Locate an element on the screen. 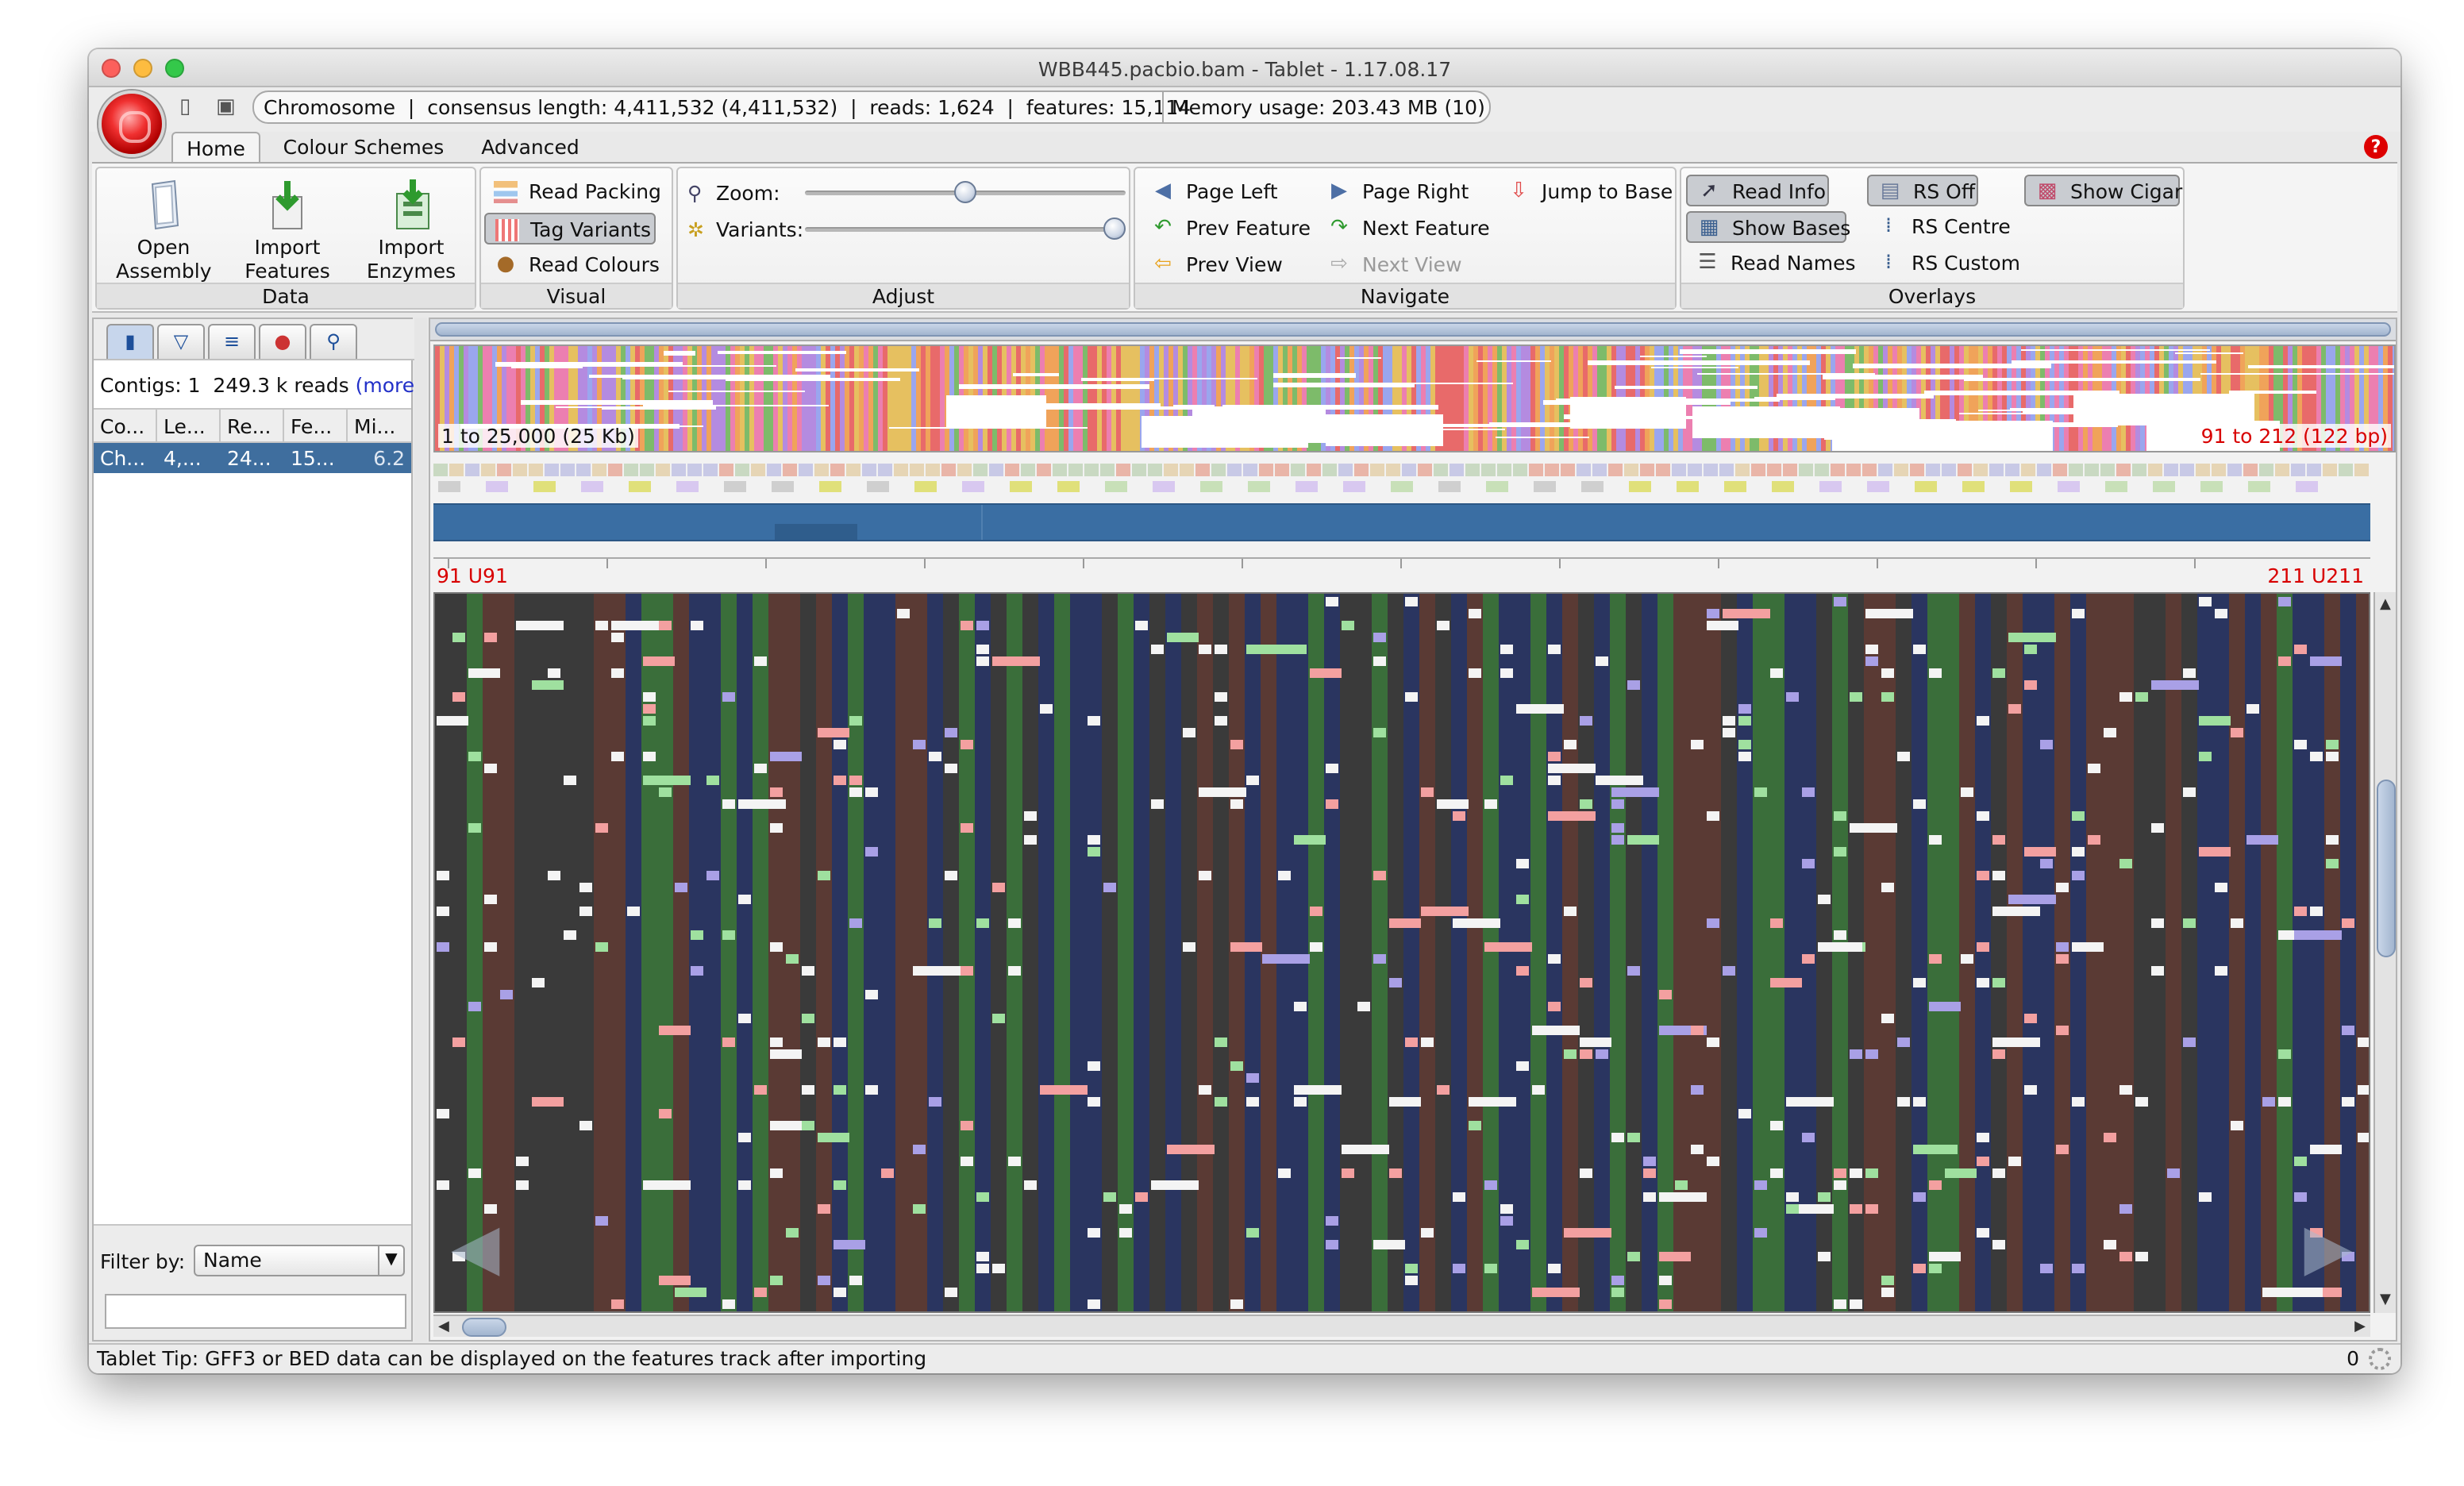 The width and height of the screenshot is (2464, 1486). read-colours-button: ● Read Colours is located at coordinates (572, 265).